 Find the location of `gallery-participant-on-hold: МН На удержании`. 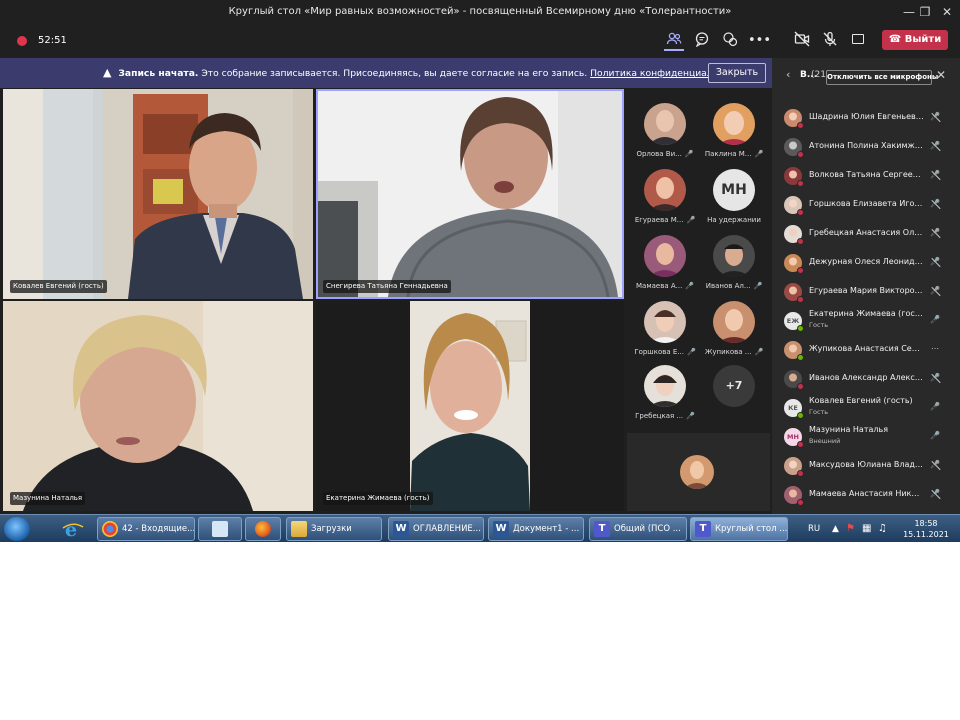

gallery-participant-on-hold: МН На удержании is located at coordinates (734, 198).